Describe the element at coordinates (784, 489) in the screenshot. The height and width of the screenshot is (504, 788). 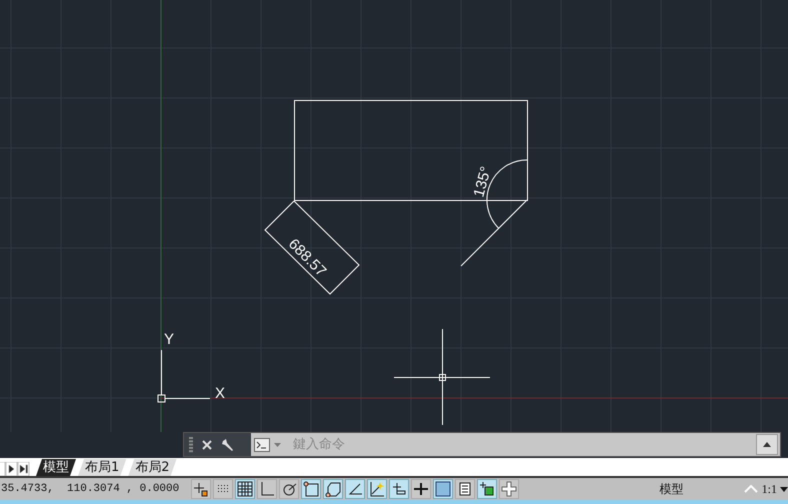
I see `caret-icon` at that location.